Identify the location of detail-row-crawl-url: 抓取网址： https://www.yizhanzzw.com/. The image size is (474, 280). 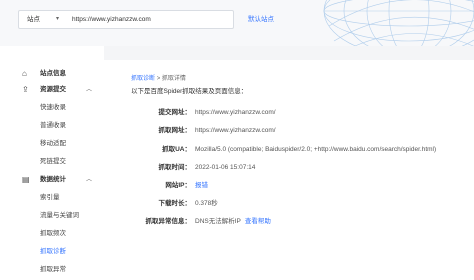
(217, 130).